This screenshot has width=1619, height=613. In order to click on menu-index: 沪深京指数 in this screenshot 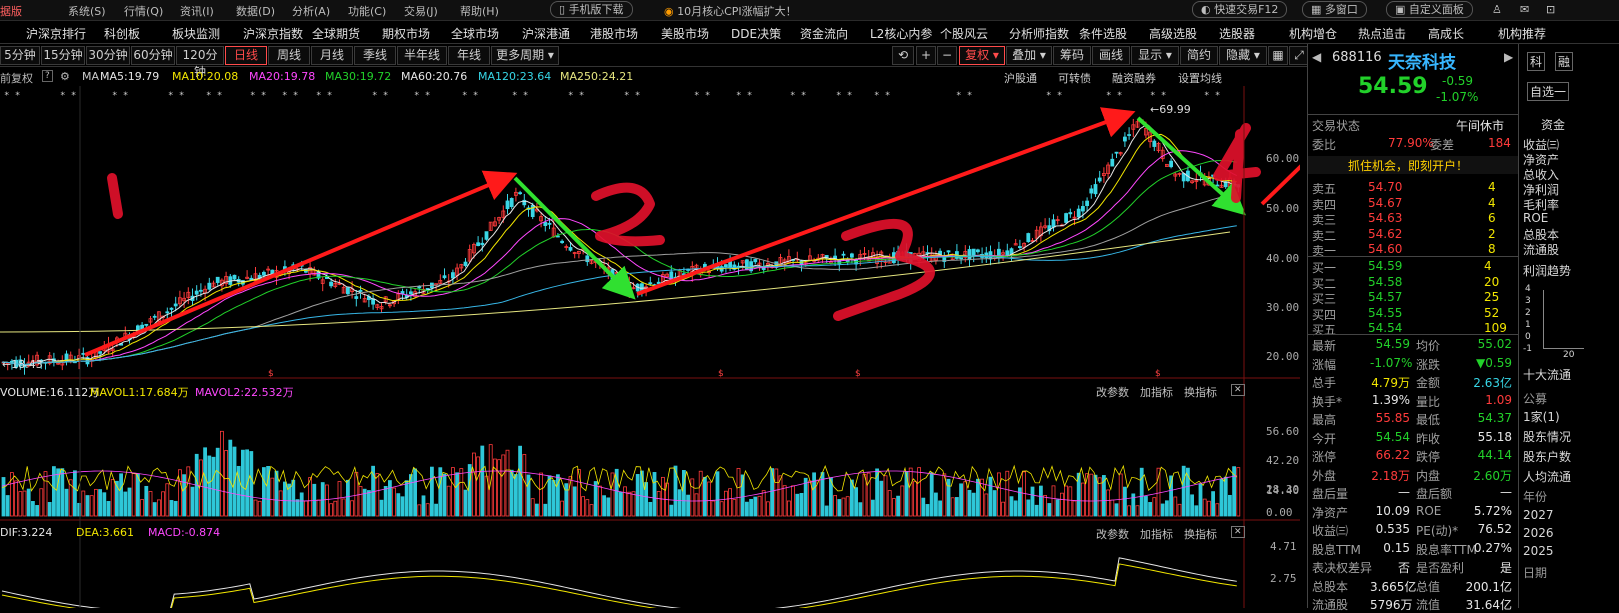, I will do `click(273, 33)`.